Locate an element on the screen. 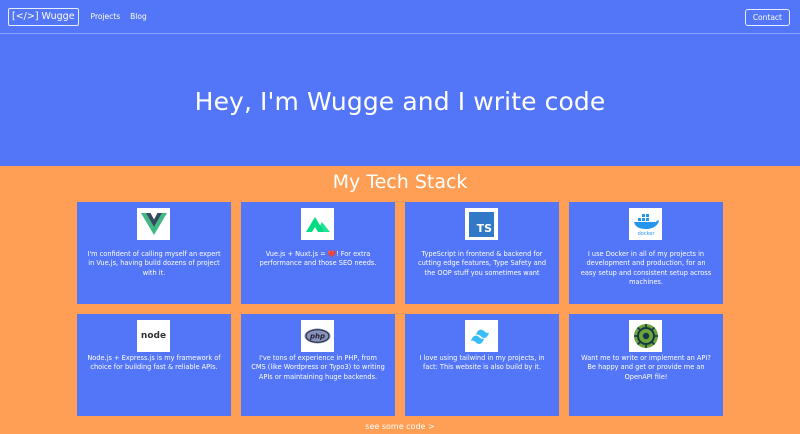  node-icon: node is located at coordinates (153, 336).